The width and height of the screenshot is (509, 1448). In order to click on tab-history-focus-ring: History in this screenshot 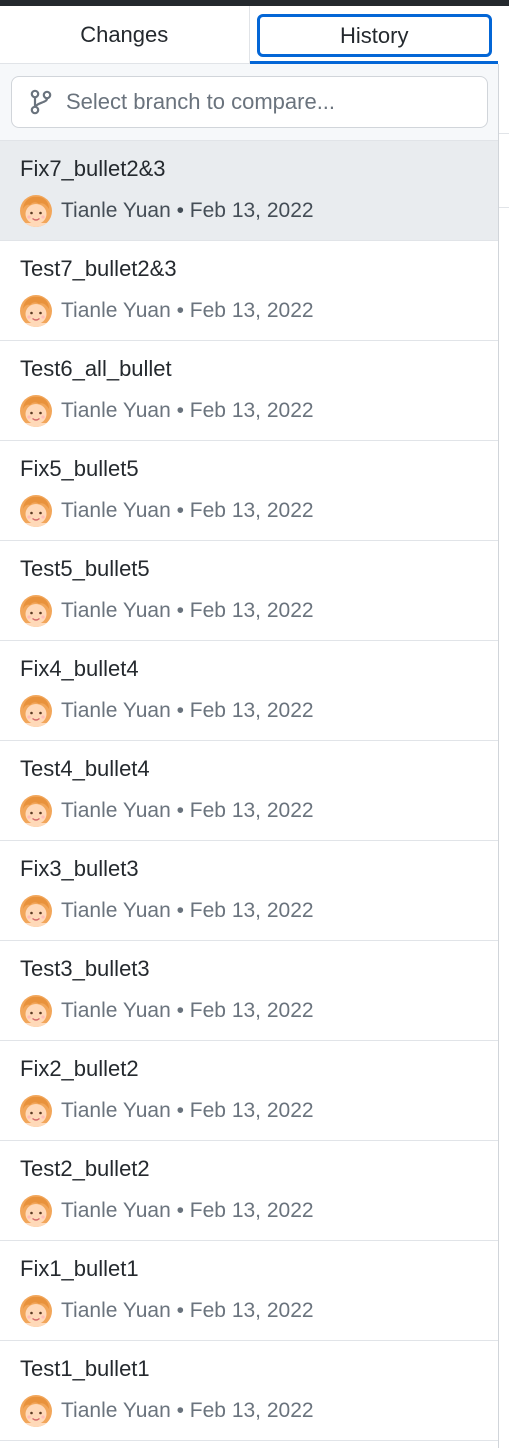, I will do `click(374, 35)`.